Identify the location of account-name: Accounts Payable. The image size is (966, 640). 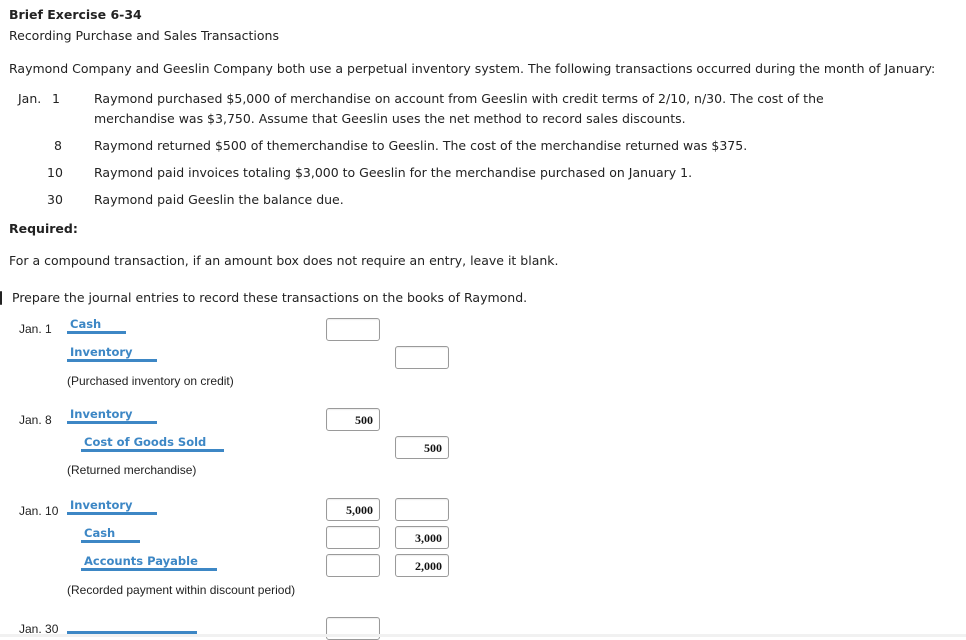
(141, 561).